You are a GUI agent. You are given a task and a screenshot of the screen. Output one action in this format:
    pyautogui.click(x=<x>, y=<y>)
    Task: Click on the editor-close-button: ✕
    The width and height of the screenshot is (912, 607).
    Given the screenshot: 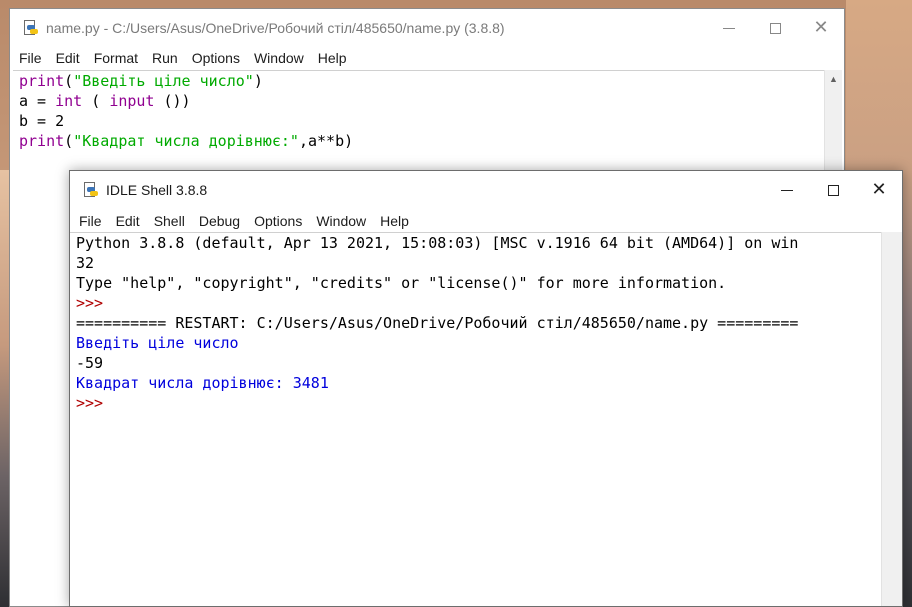 What is the action you would take?
    pyautogui.click(x=821, y=28)
    